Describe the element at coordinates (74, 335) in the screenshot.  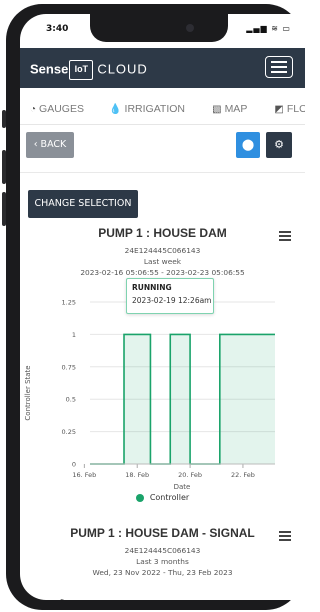
I see `y-tick-label: 1` at that location.